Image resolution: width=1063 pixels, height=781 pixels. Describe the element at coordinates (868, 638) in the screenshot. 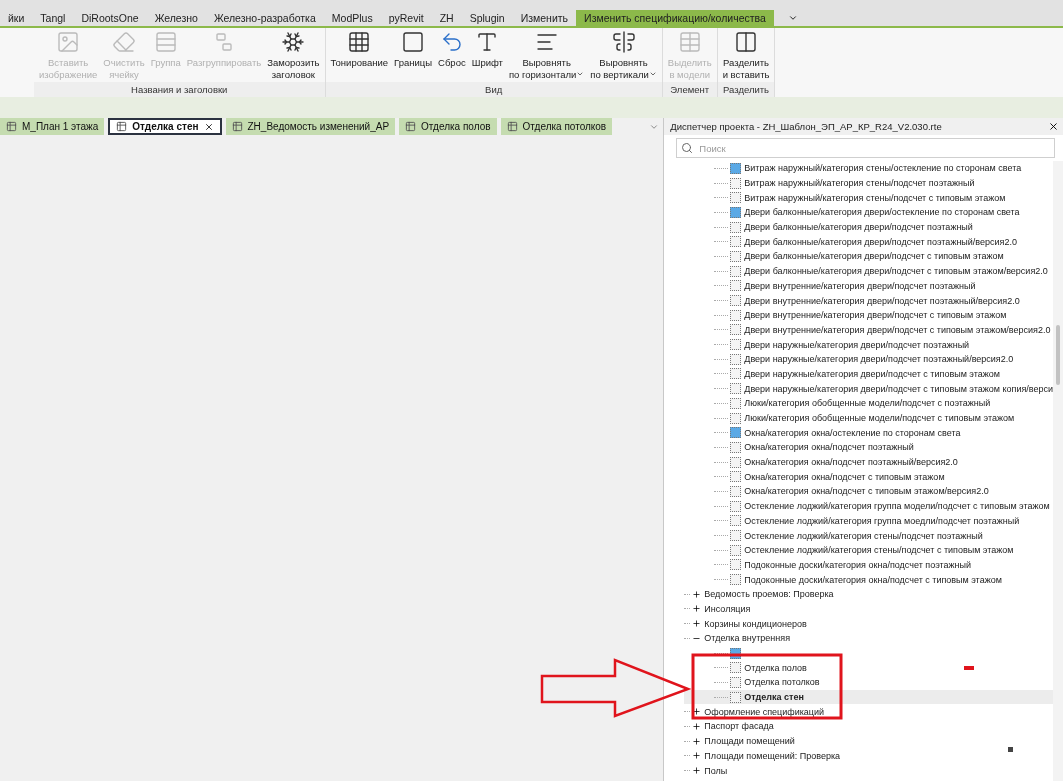

I see `tree-group: Отделка внутренняя` at that location.